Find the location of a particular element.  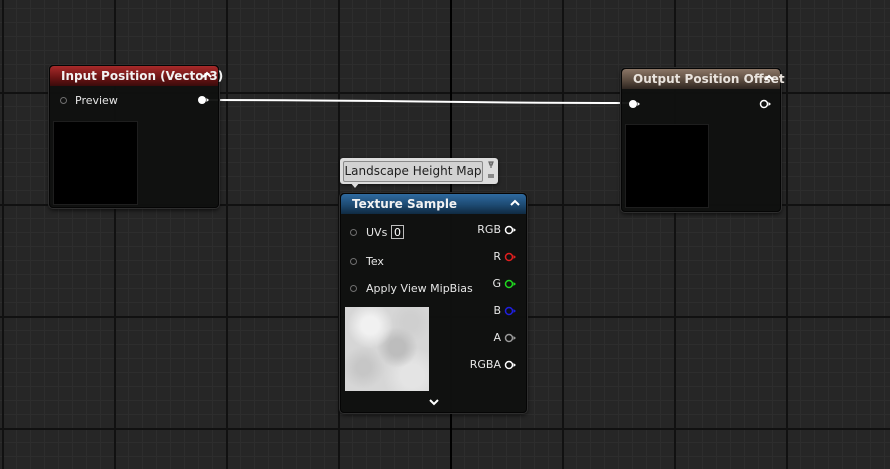

node-input-position: Input Position (Vector3) Preview is located at coordinates (136, 136).